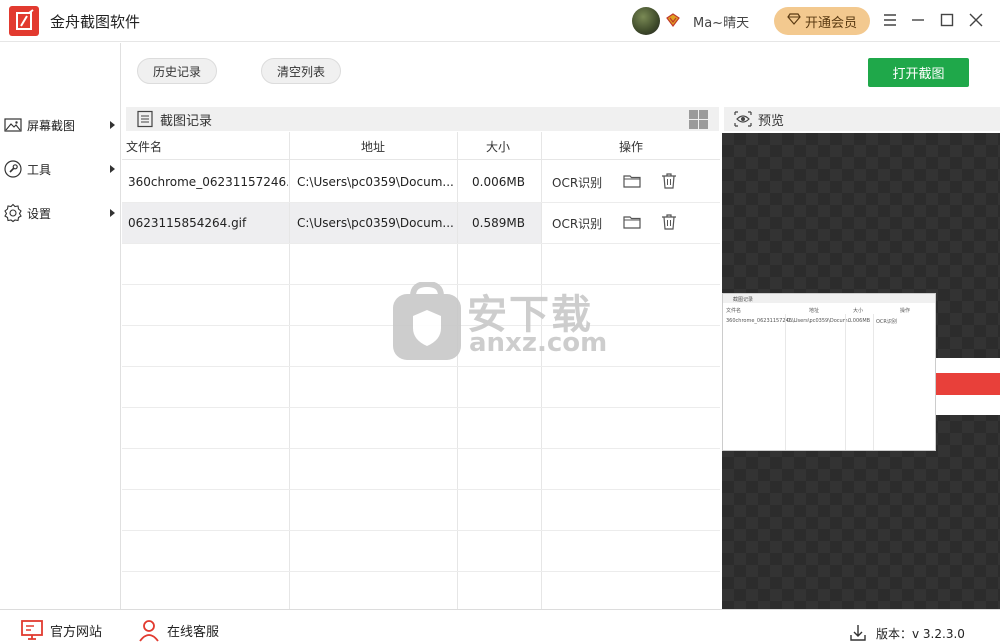 The image size is (1000, 644). I want to click on menu-icon, so click(890, 20).